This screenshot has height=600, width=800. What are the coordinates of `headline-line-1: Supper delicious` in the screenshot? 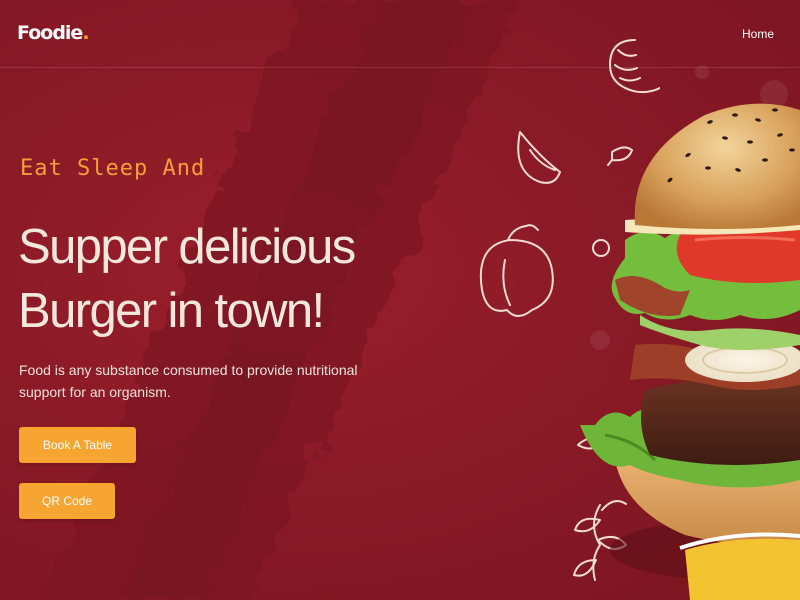 It's located at (187, 247).